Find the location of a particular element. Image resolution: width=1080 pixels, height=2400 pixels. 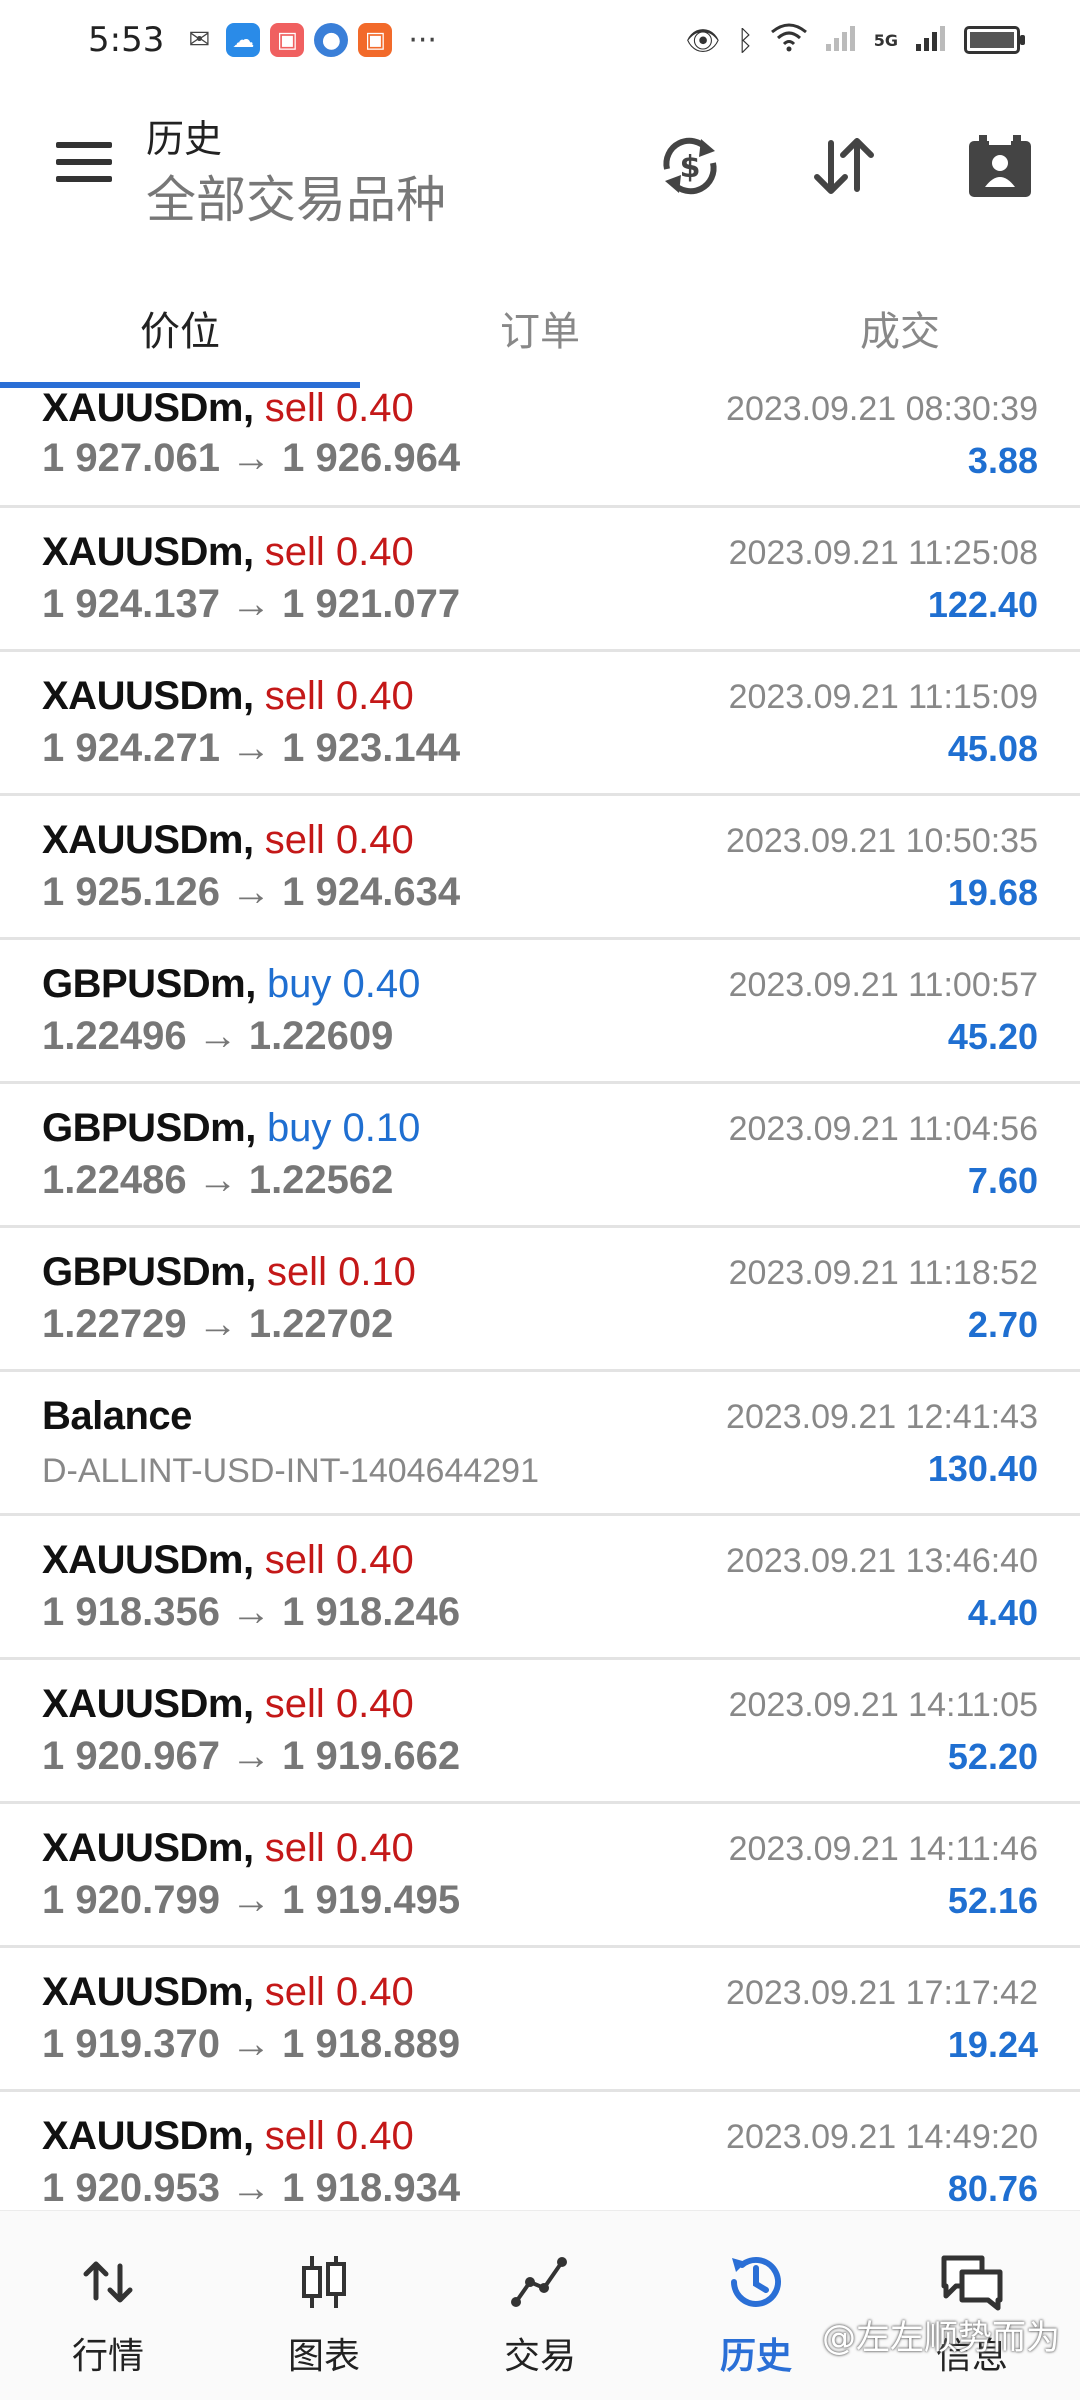

row-timestamp: 2023.09.21 14:11:05 is located at coordinates (883, 1705).